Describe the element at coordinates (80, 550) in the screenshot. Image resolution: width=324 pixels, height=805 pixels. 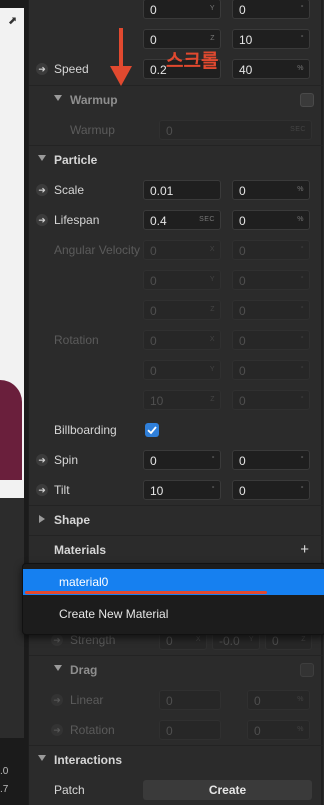
I see `materials-title: Materials` at that location.